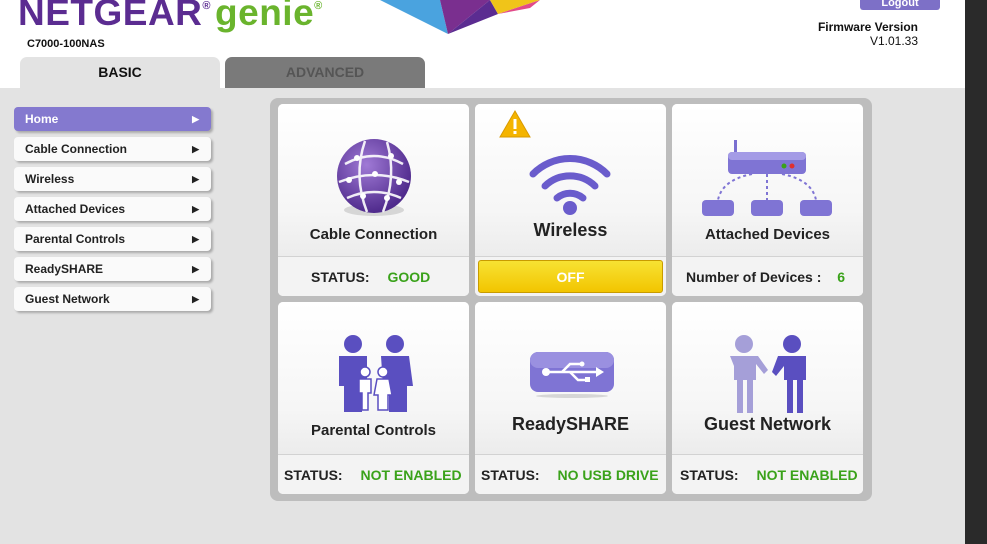  Describe the element at coordinates (42, 119) in the screenshot. I see `sidebar-item-label: Home` at that location.